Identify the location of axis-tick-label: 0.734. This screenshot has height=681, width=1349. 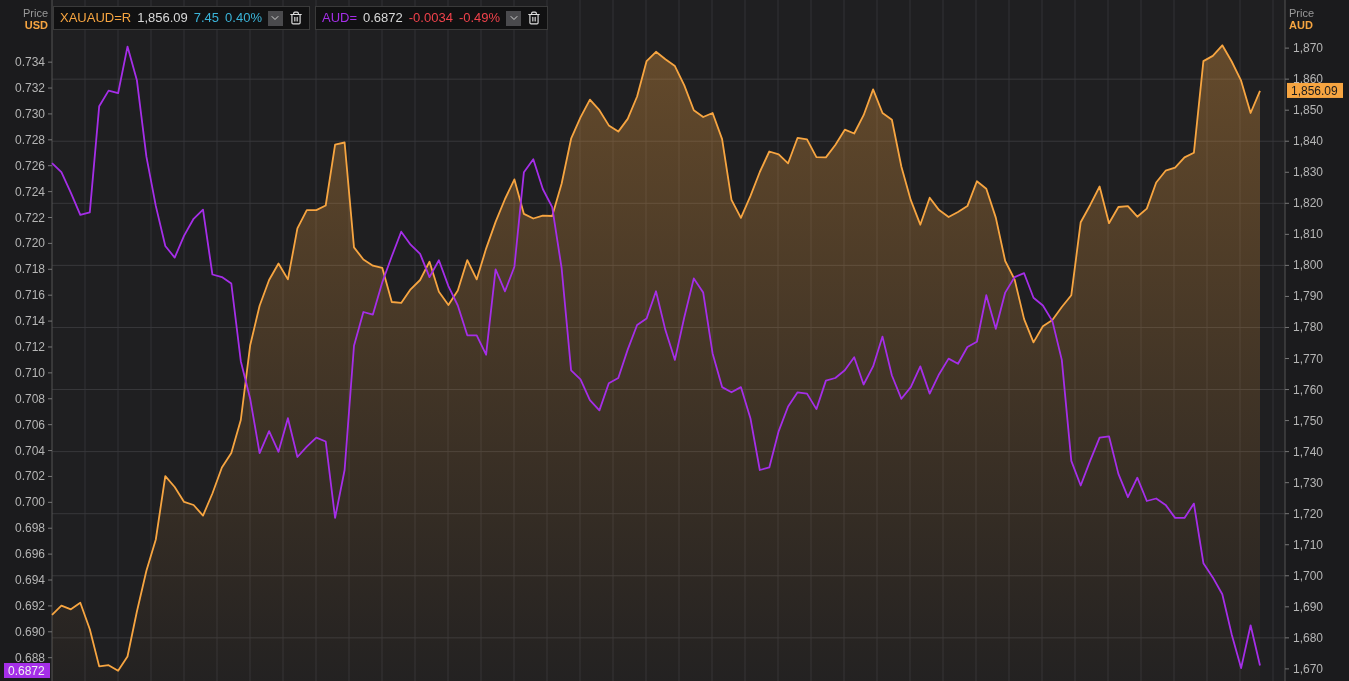
(29, 62).